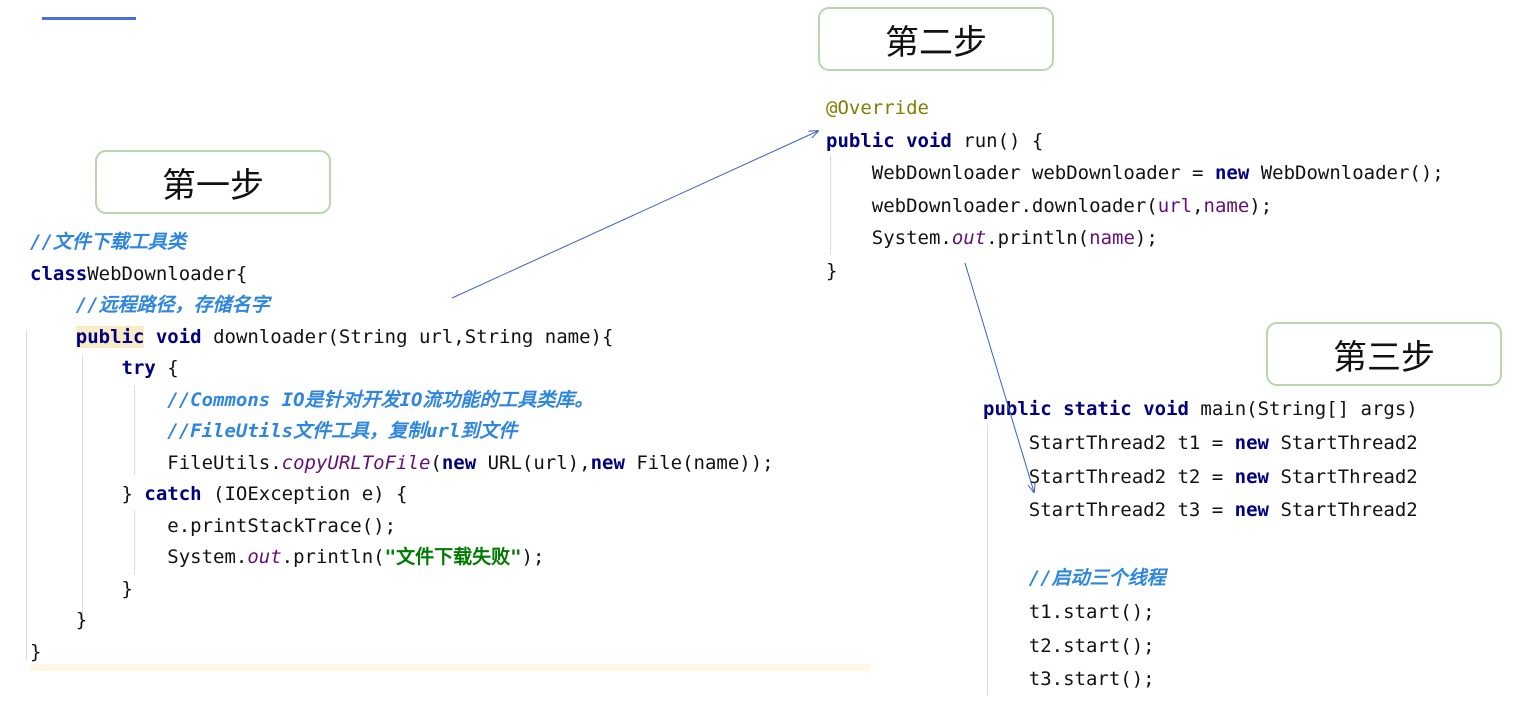 Image resolution: width=1530 pixels, height=725 pixels. I want to click on arrow-step2-to-step3, so click(999, 377).